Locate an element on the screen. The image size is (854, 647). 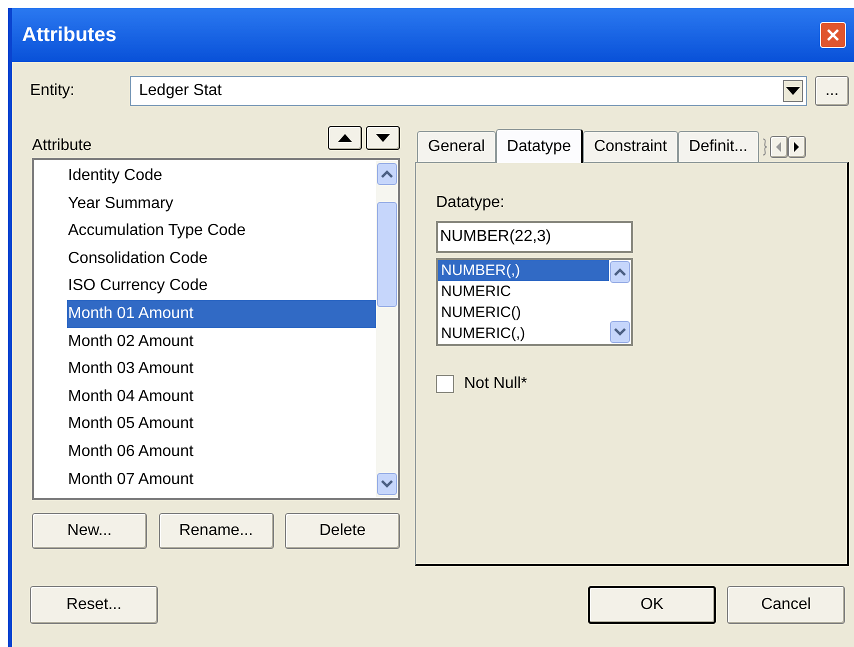
attribute-item: Month 02 Amount is located at coordinates (221, 342).